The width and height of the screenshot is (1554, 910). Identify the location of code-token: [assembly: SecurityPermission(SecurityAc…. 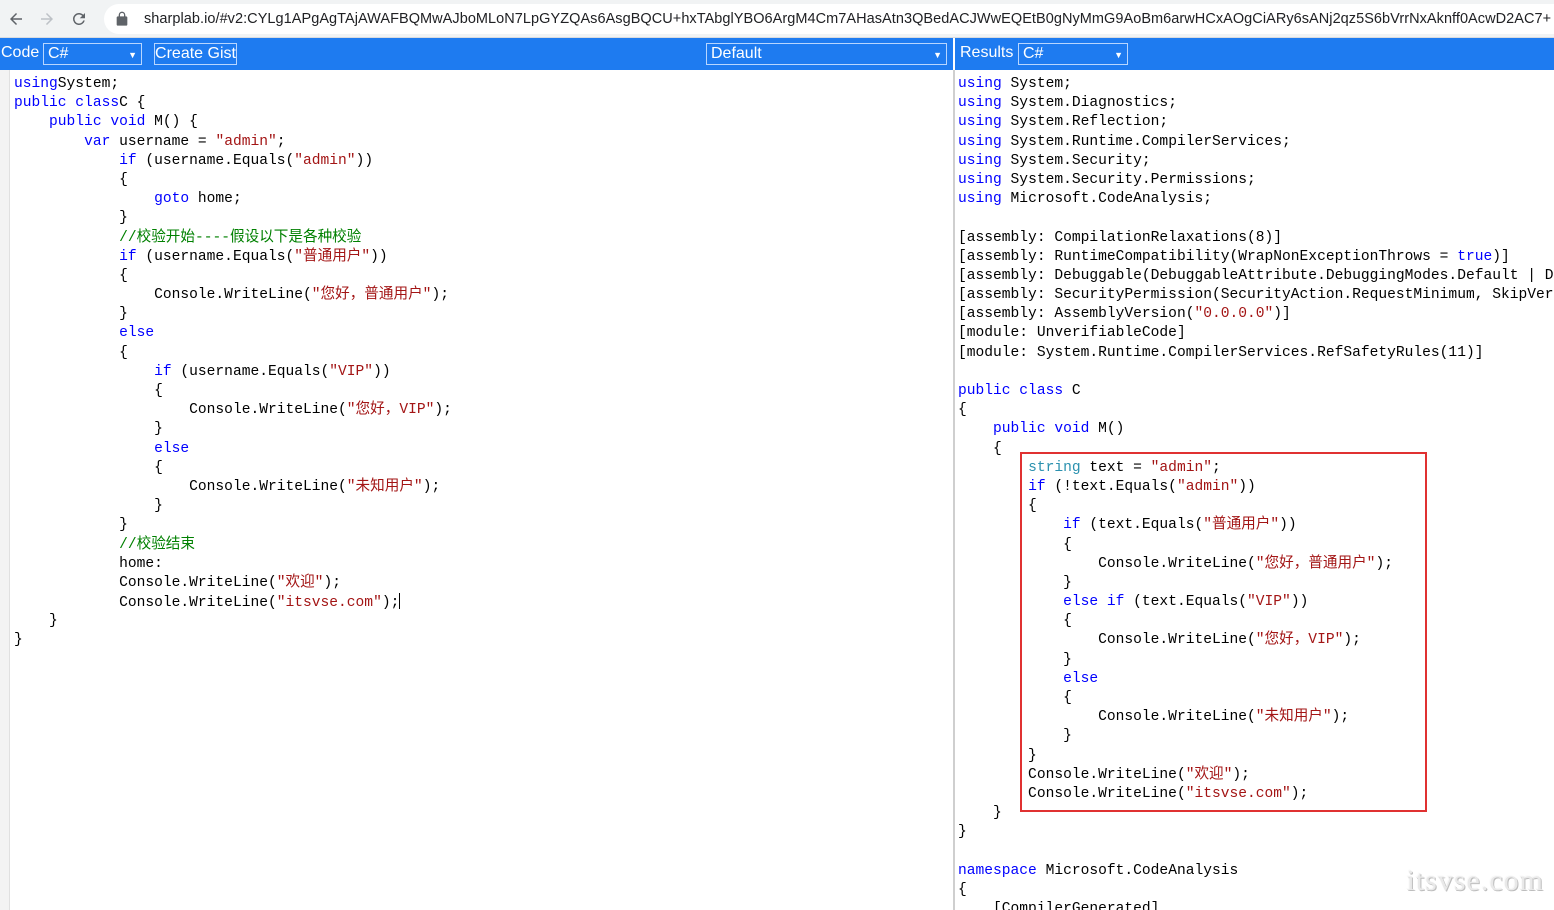
(1256, 295).